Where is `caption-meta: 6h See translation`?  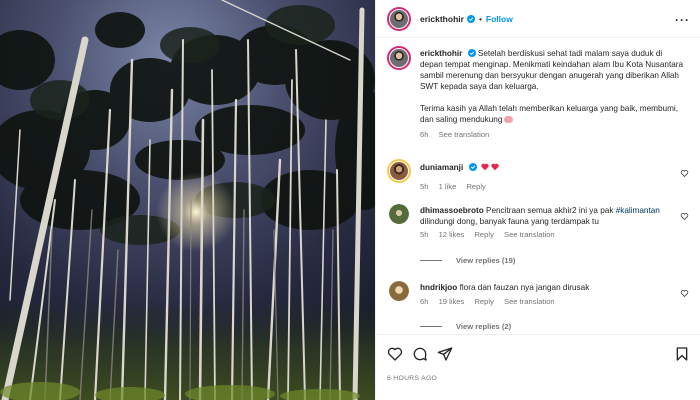 caption-meta: 6h See translation is located at coordinates (552, 134).